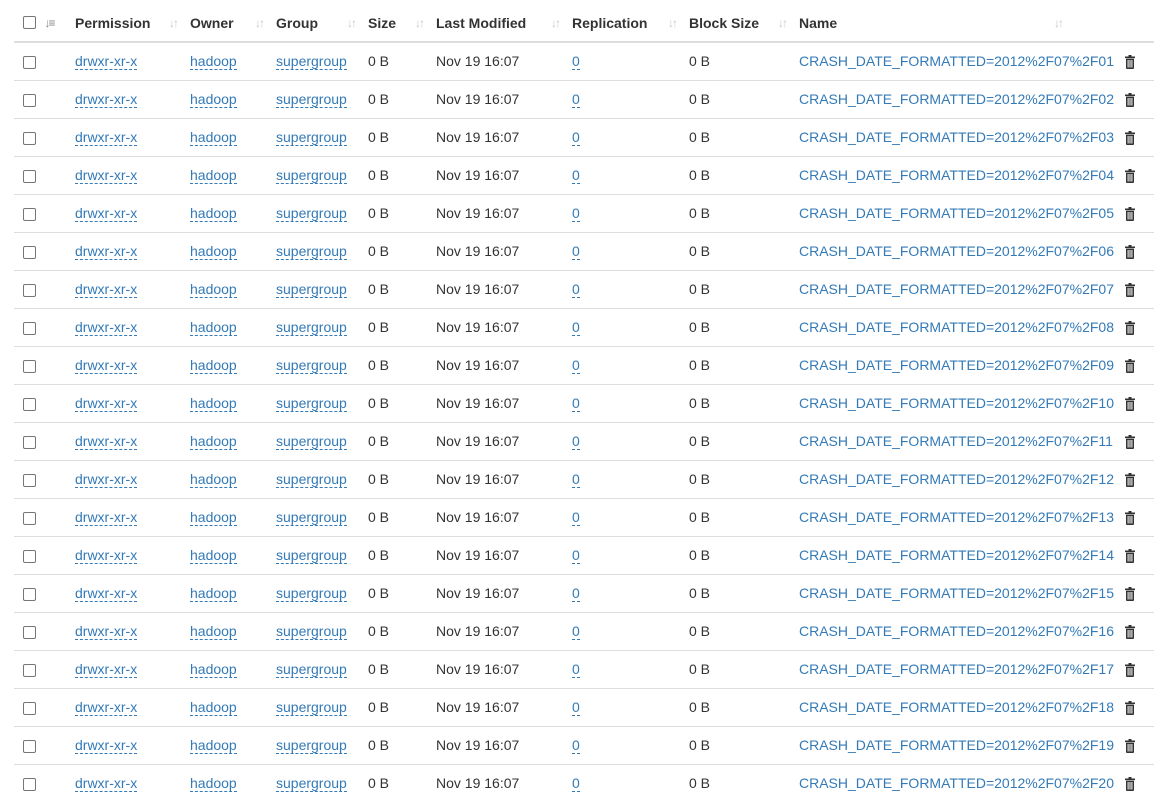 The image size is (1176, 804). What do you see at coordinates (956, 403) in the screenshot?
I see `name-link: CRASH_DATE_FORMATTED=2012%2F07%2F10` at bounding box center [956, 403].